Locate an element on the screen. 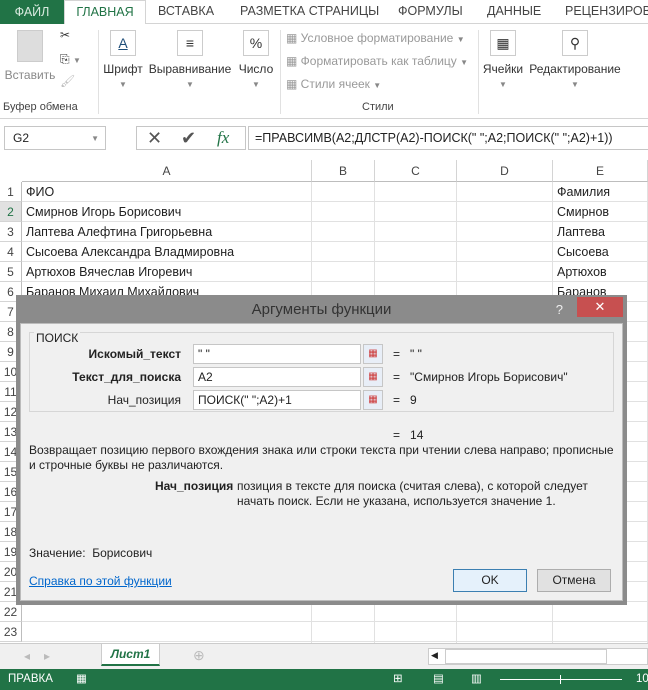  copy-icon: ⎘ ▼ is located at coordinates (70, 59).